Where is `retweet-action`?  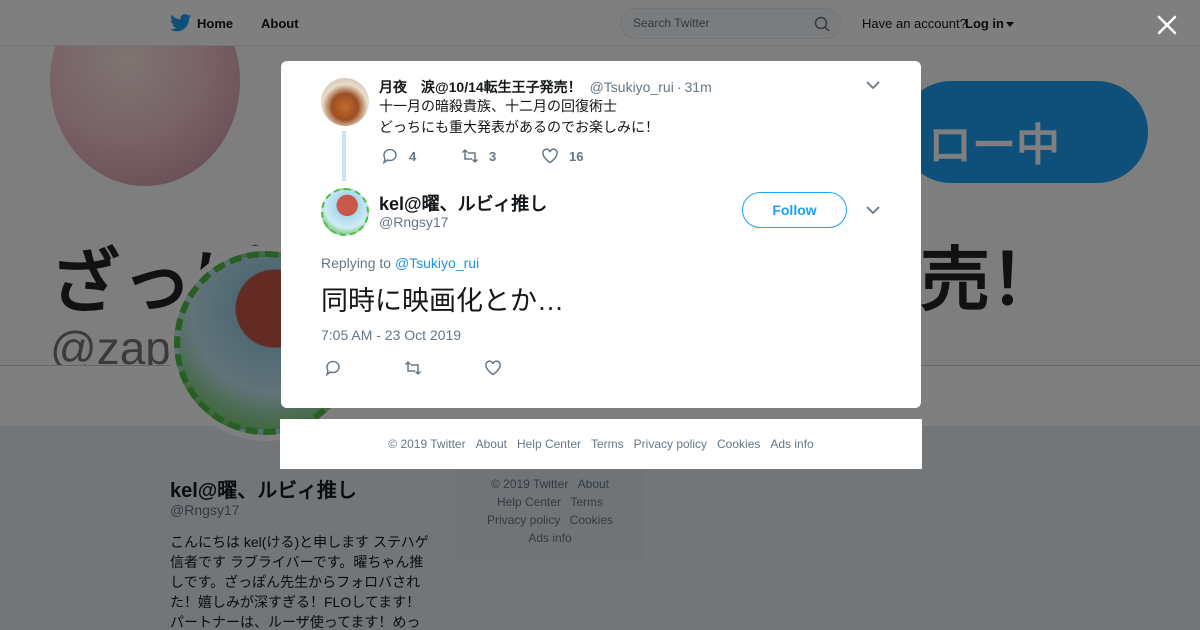 retweet-action is located at coordinates (444, 370).